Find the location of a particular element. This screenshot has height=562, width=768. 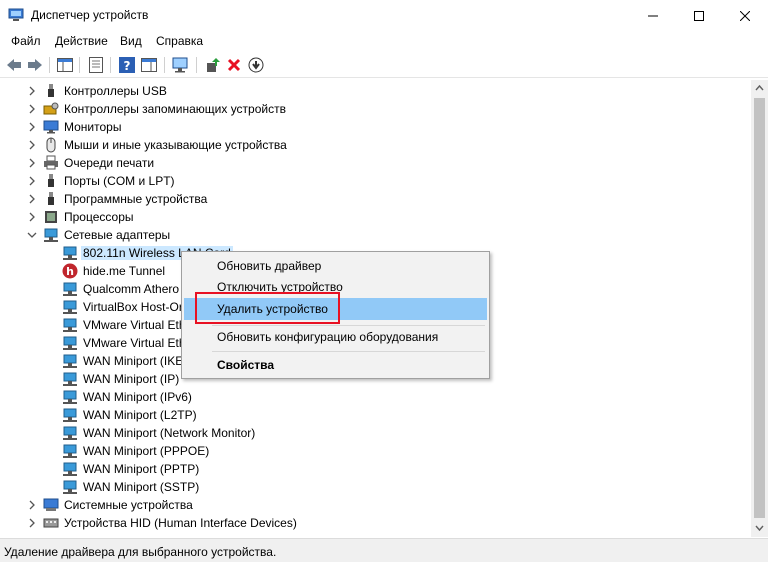

tree-category-network: Сетевые адаптеры is located at coordinates (375, 235).